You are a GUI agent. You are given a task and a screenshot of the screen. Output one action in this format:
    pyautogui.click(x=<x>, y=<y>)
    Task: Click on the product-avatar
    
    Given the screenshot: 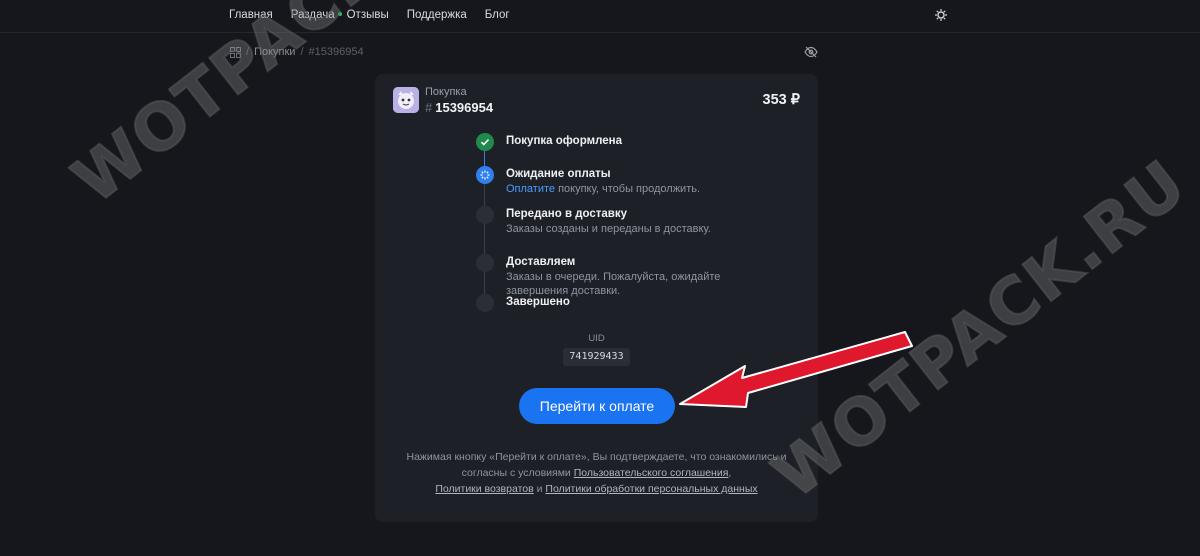 What is the action you would take?
    pyautogui.click(x=406, y=100)
    